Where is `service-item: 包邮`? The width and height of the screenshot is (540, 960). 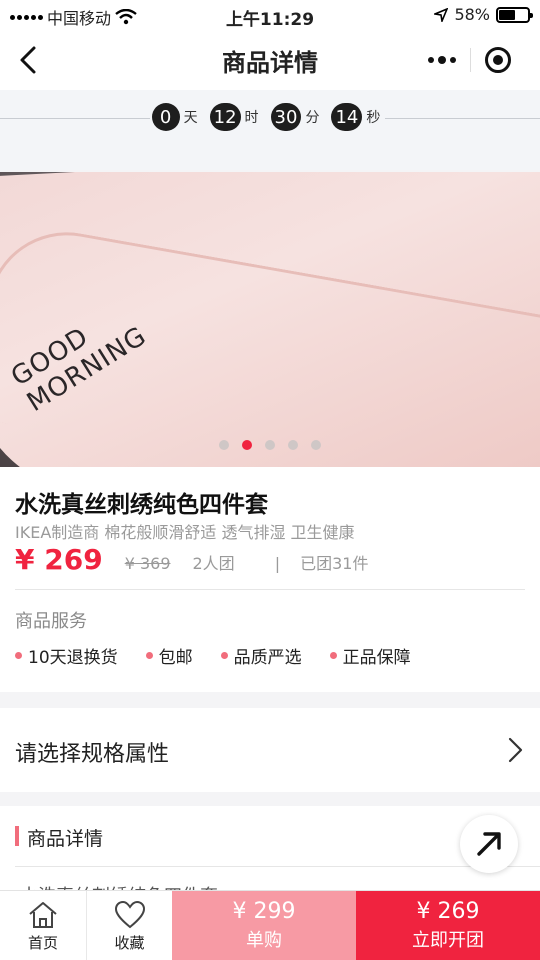
service-item: 包邮 is located at coordinates (169, 655).